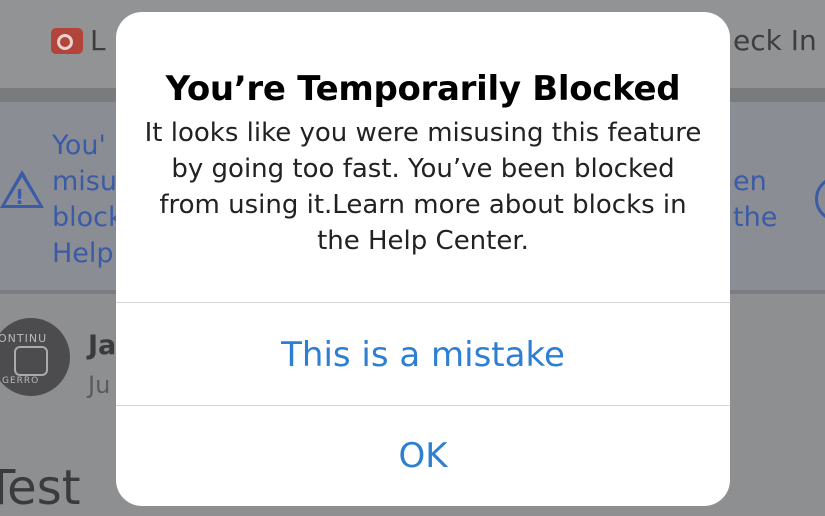 The width and height of the screenshot is (825, 516). I want to click on notice-line: misu, so click(84, 181).